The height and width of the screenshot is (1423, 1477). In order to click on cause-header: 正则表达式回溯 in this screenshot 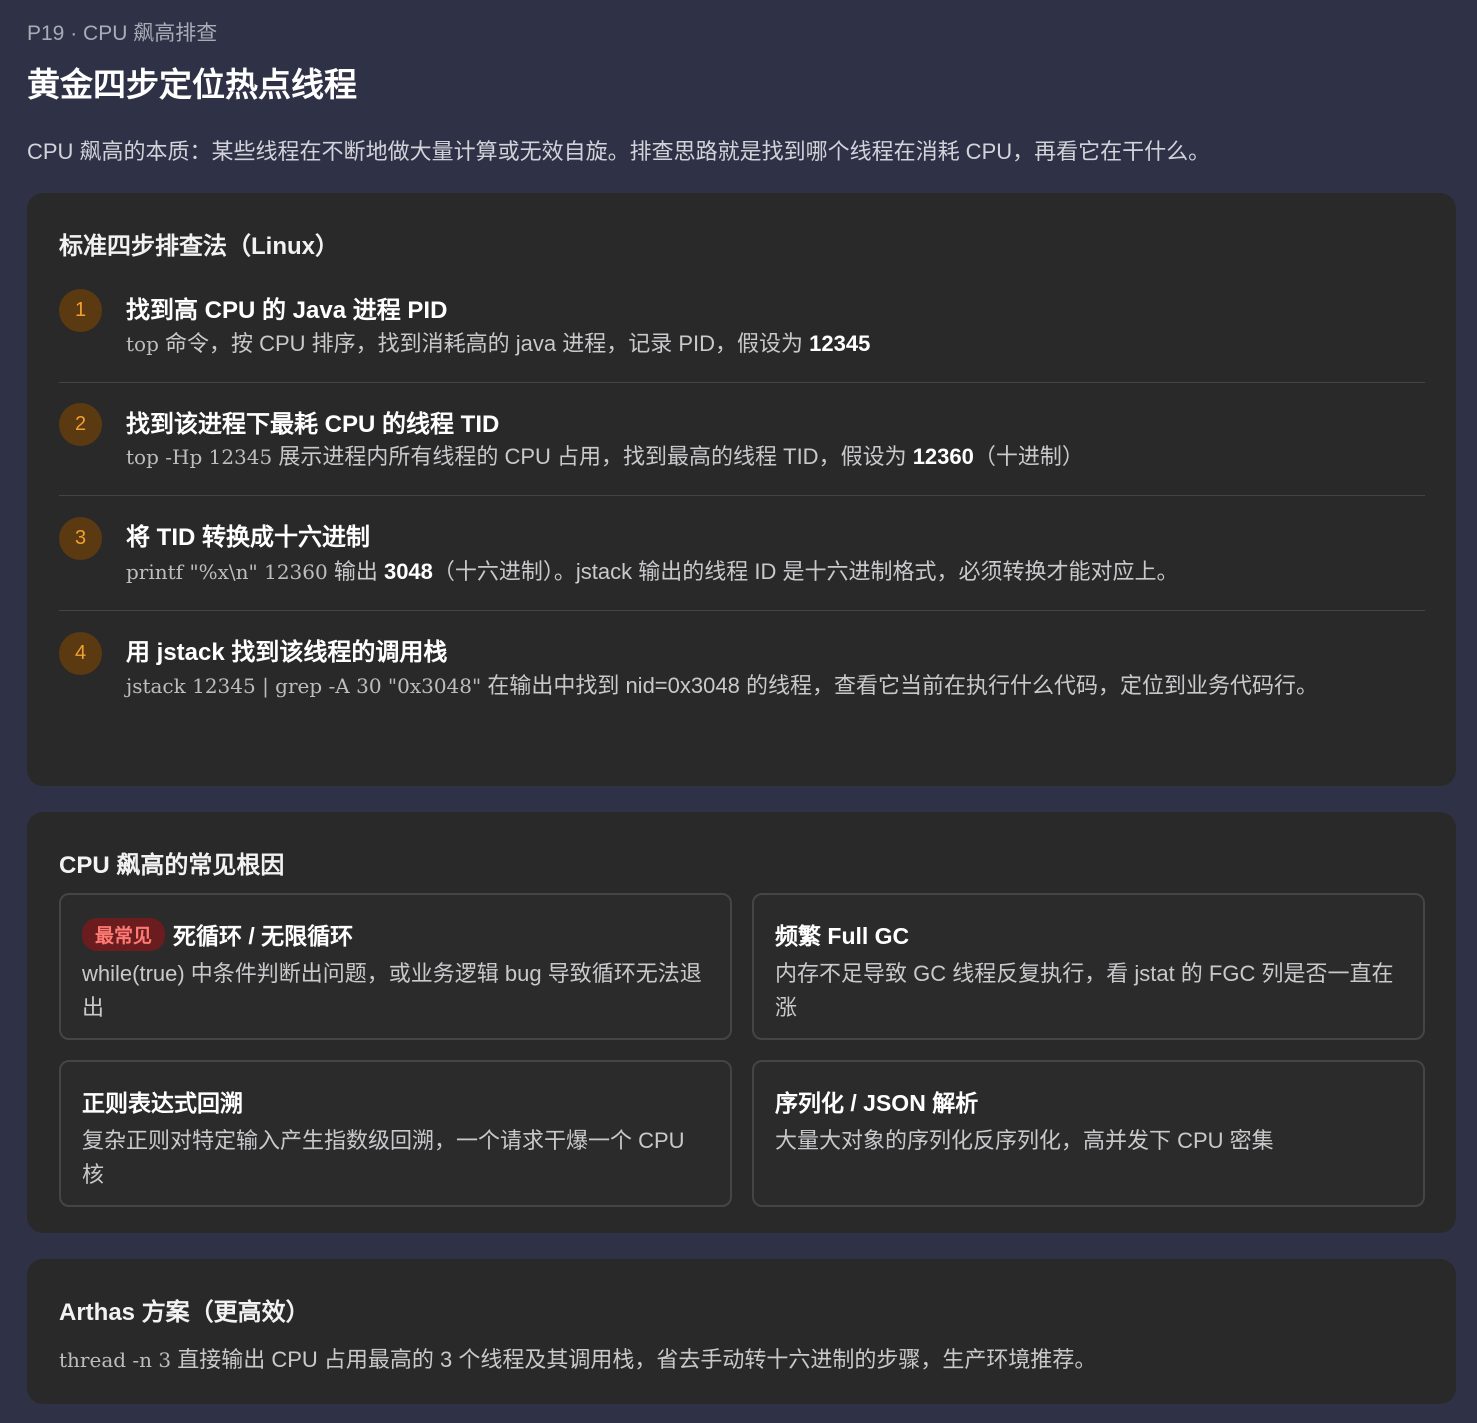, I will do `click(162, 1101)`.